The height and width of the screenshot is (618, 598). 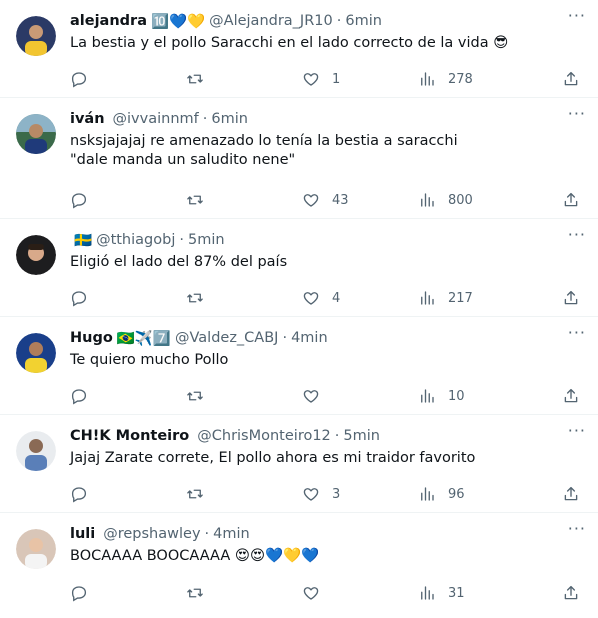 What do you see at coordinates (460, 79) in the screenshot?
I see `views-count: 278` at bounding box center [460, 79].